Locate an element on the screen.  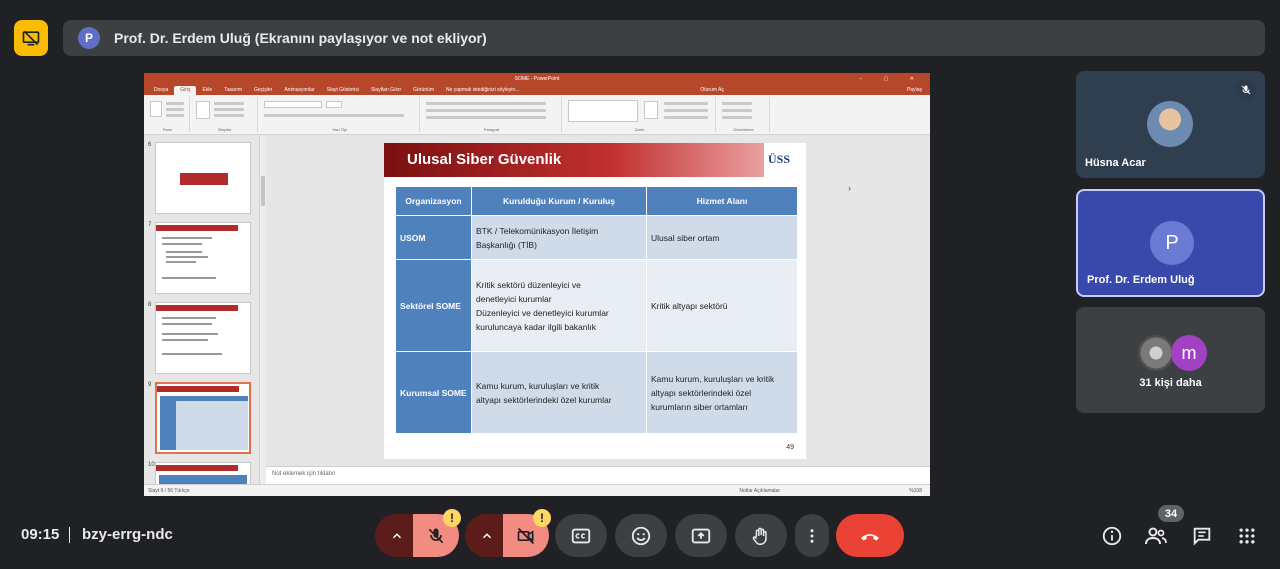
thumb-number: 9 is located at coordinates (150, 385).